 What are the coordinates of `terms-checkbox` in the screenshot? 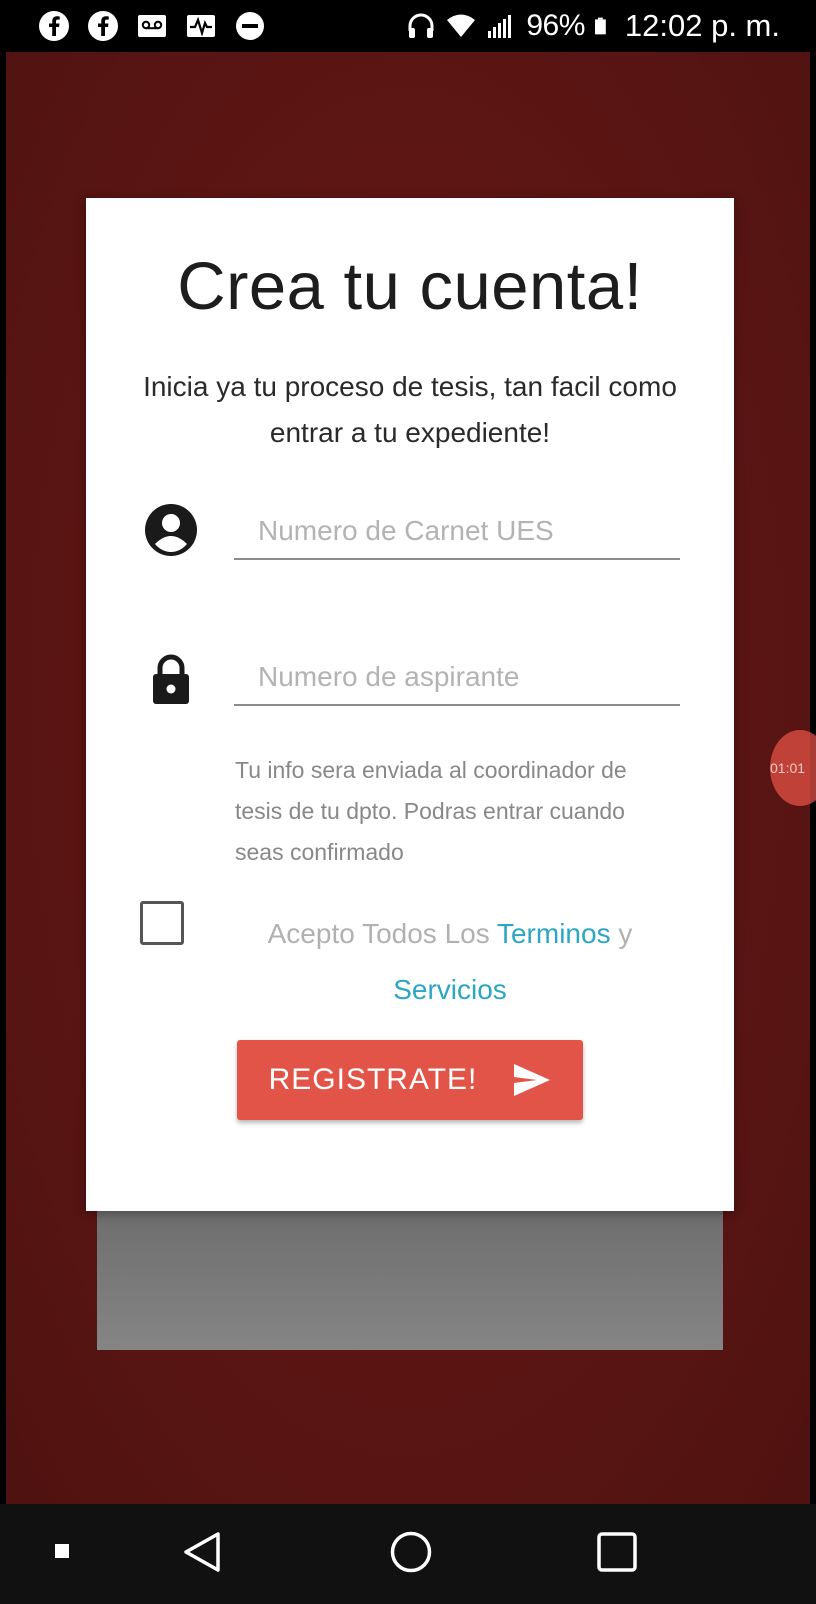 It's located at (162, 923).